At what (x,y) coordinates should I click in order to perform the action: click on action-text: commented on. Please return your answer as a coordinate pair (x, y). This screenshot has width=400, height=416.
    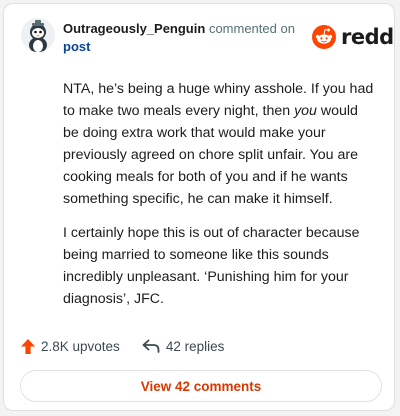
    Looking at the image, I should click on (251, 28).